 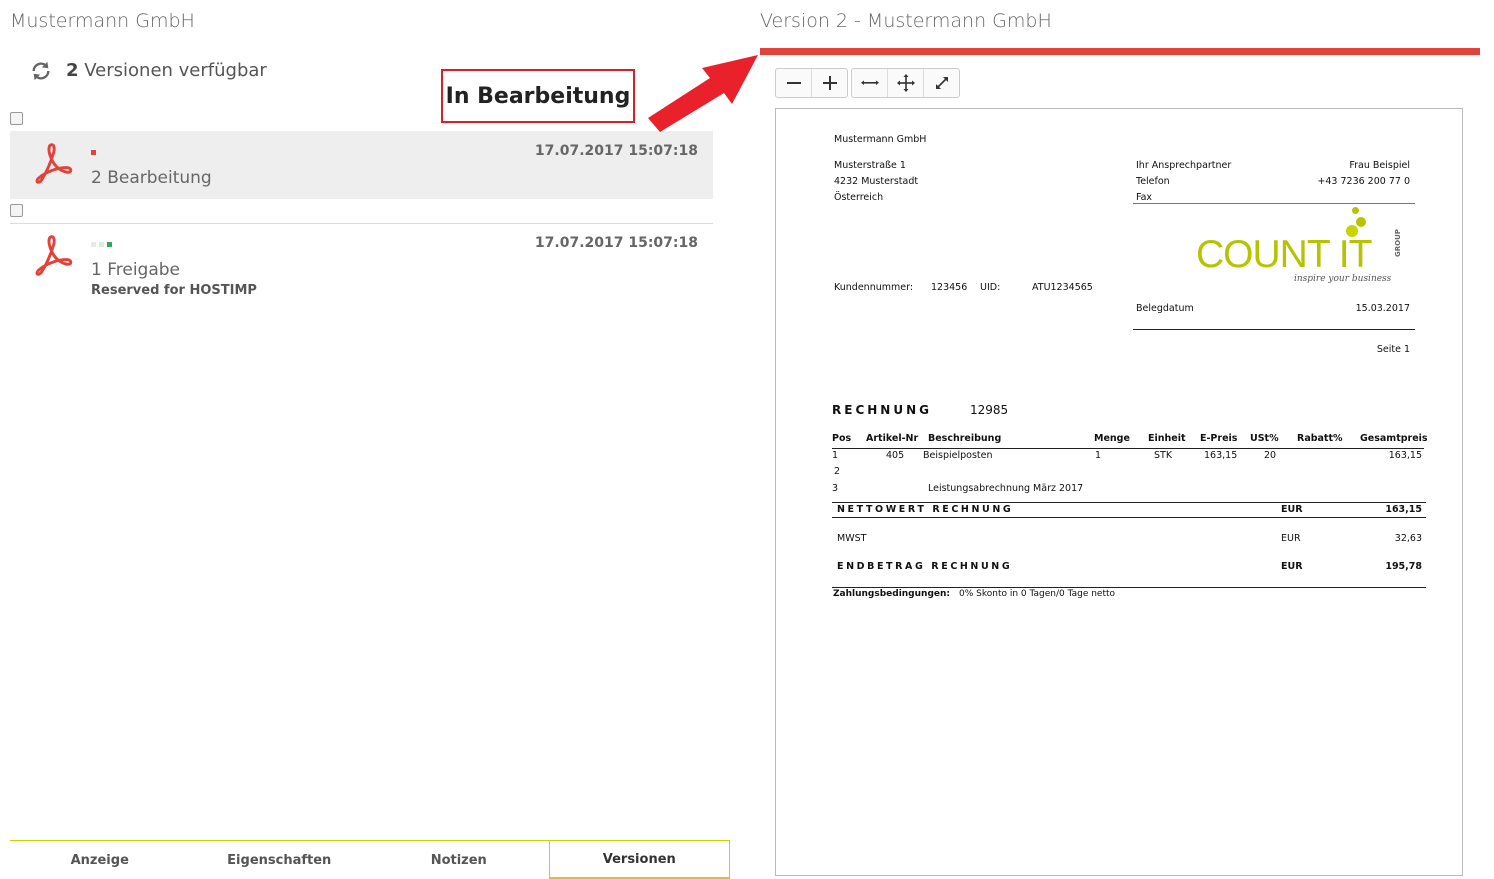 What do you see at coordinates (880, 139) in the screenshot?
I see `doc-company: Mustermann GmbH` at bounding box center [880, 139].